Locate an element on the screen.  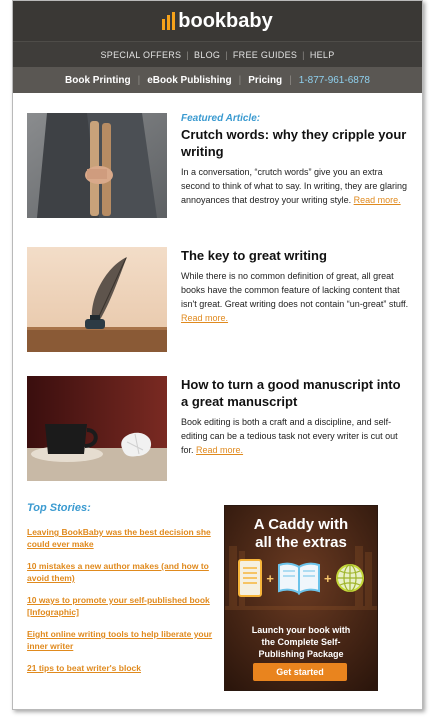
story-link: 21 tips to beat writer's block is located at coordinates (122, 668).